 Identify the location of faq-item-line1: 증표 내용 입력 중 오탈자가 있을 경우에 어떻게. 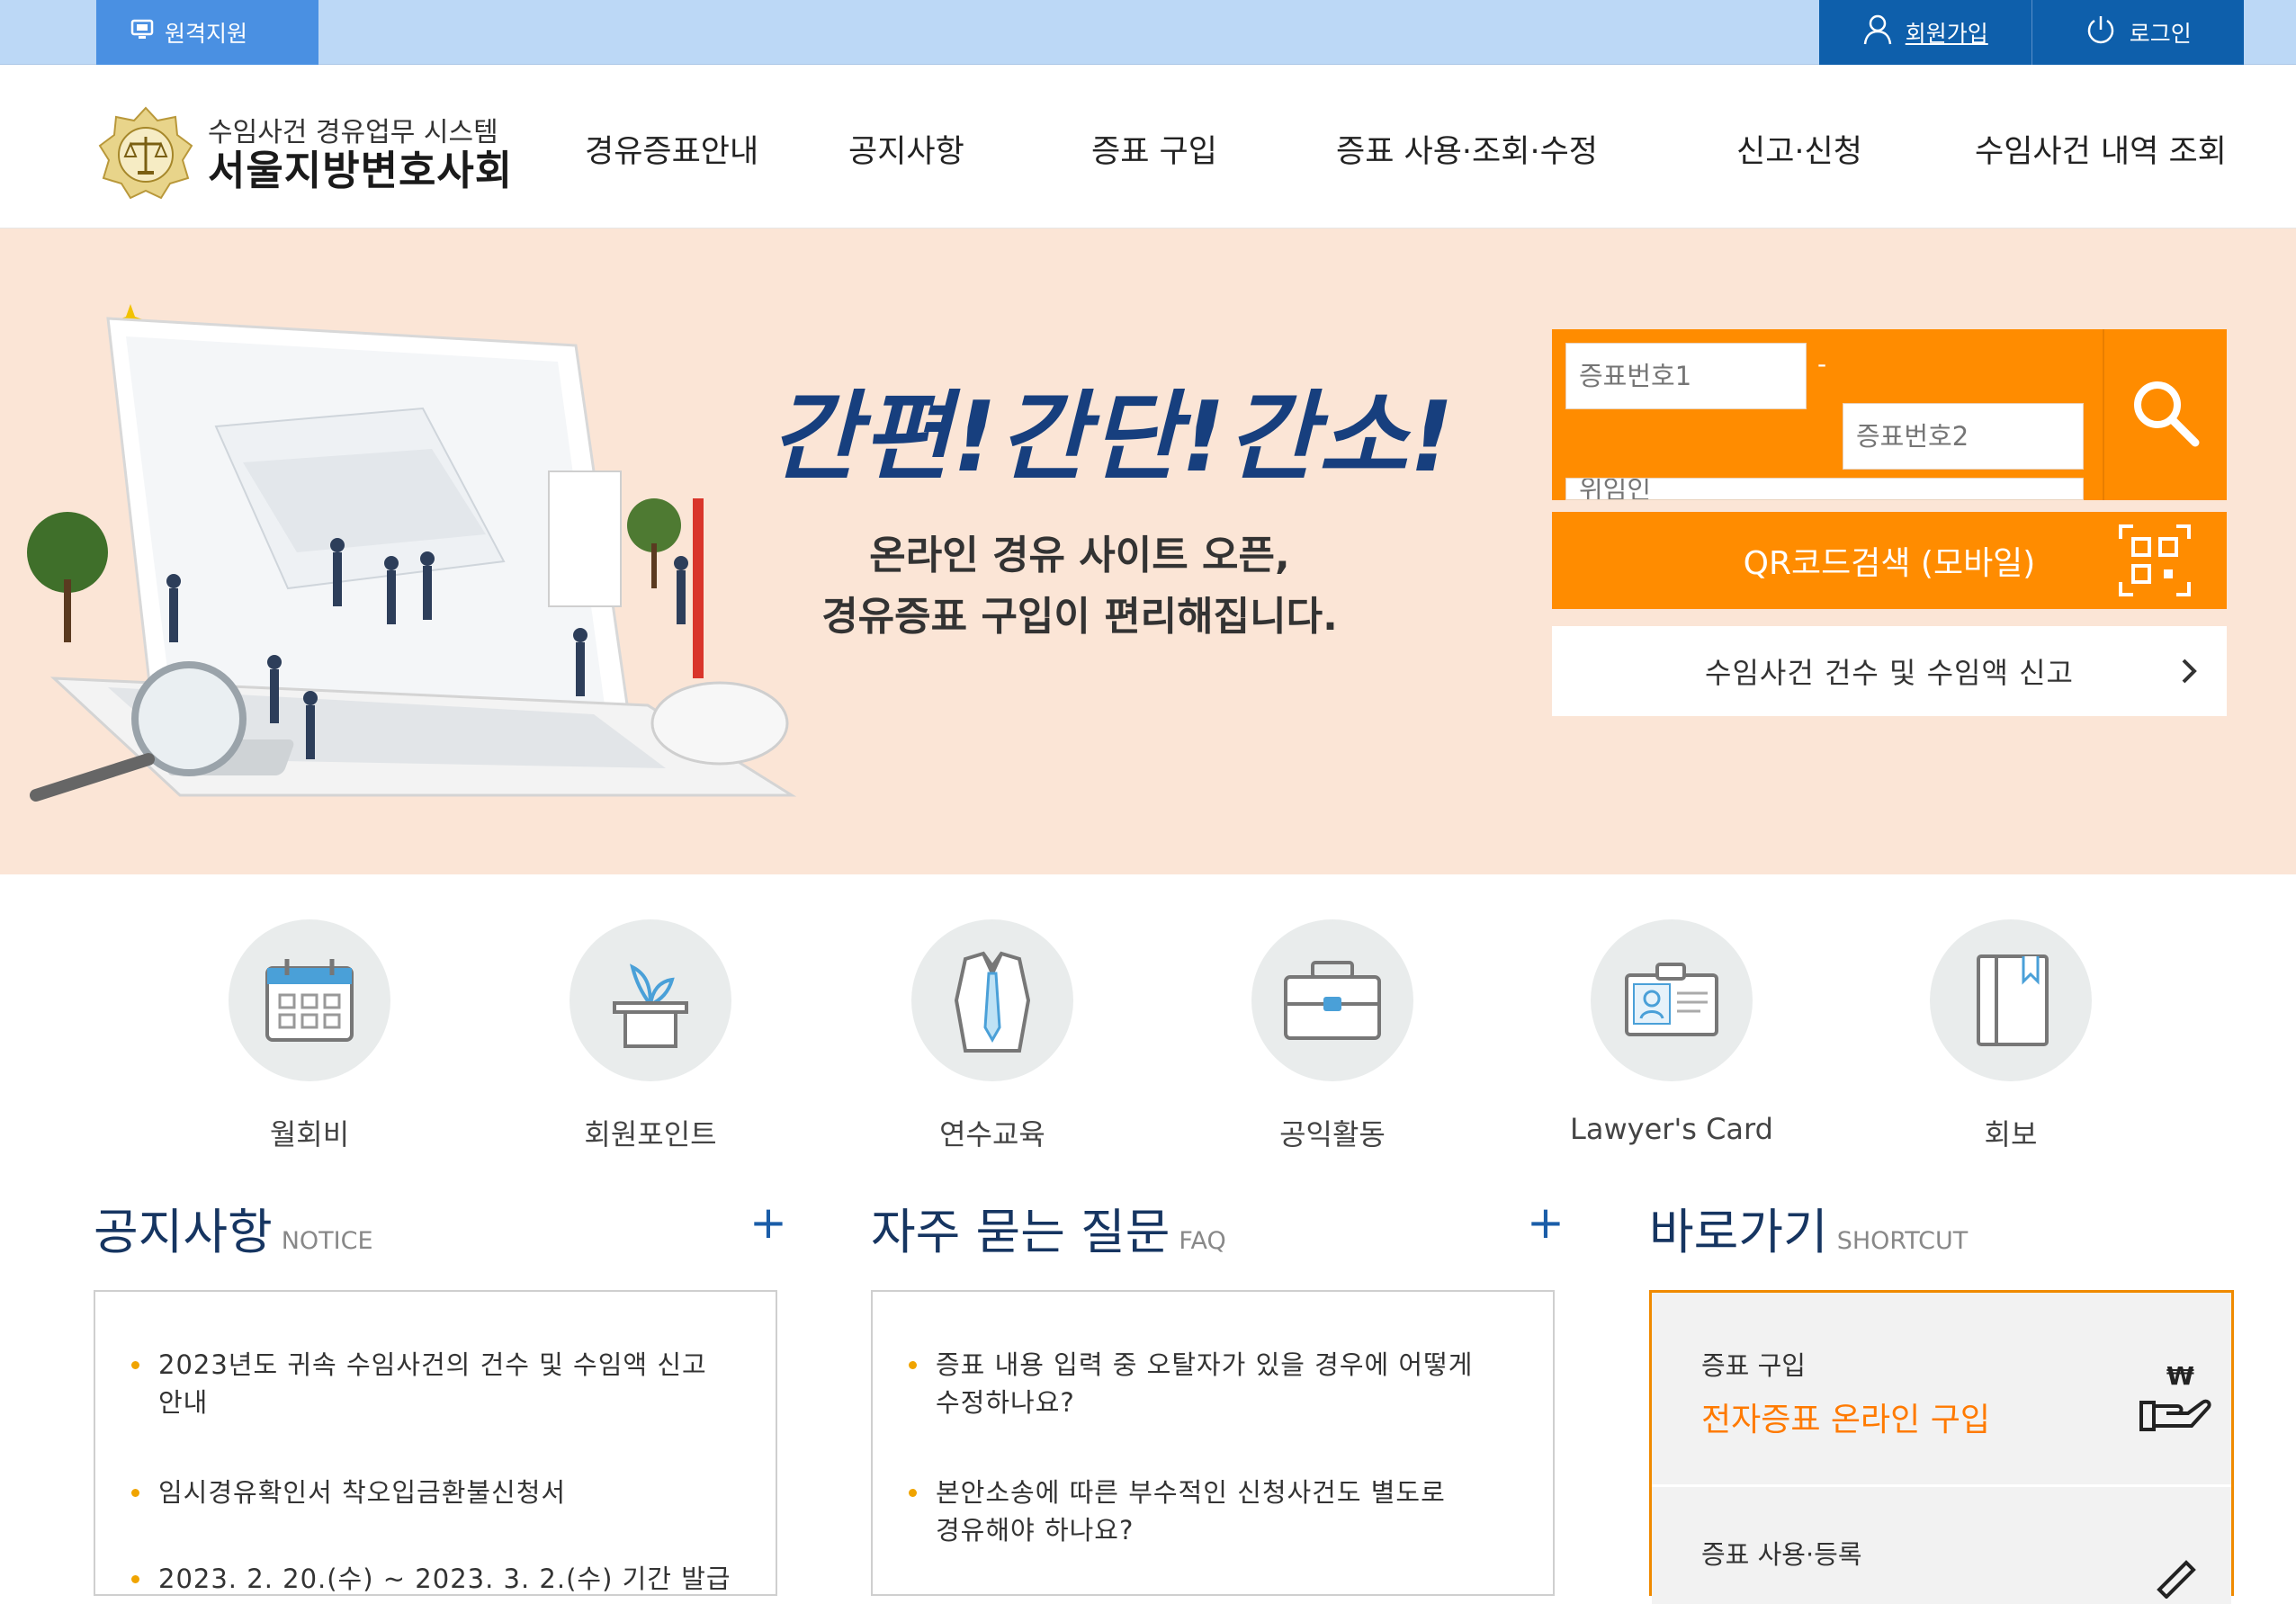
(1205, 1364).